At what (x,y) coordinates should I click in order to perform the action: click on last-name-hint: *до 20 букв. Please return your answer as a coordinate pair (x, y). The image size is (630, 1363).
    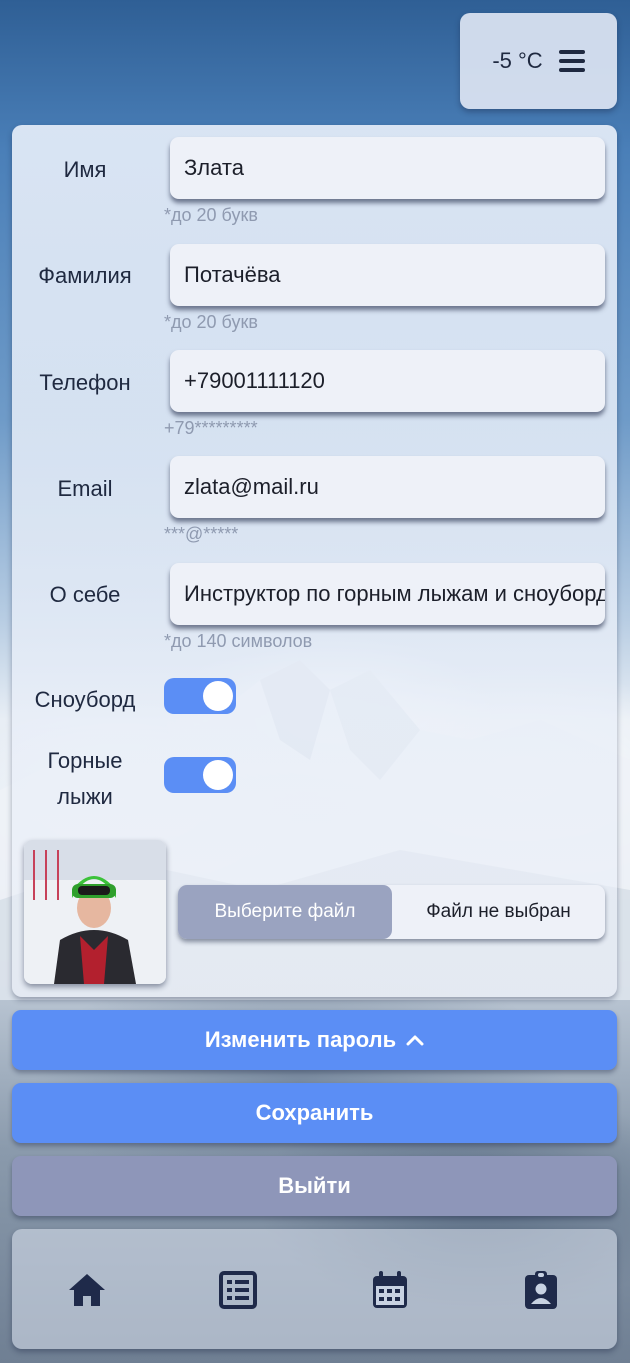
    Looking at the image, I should click on (211, 322).